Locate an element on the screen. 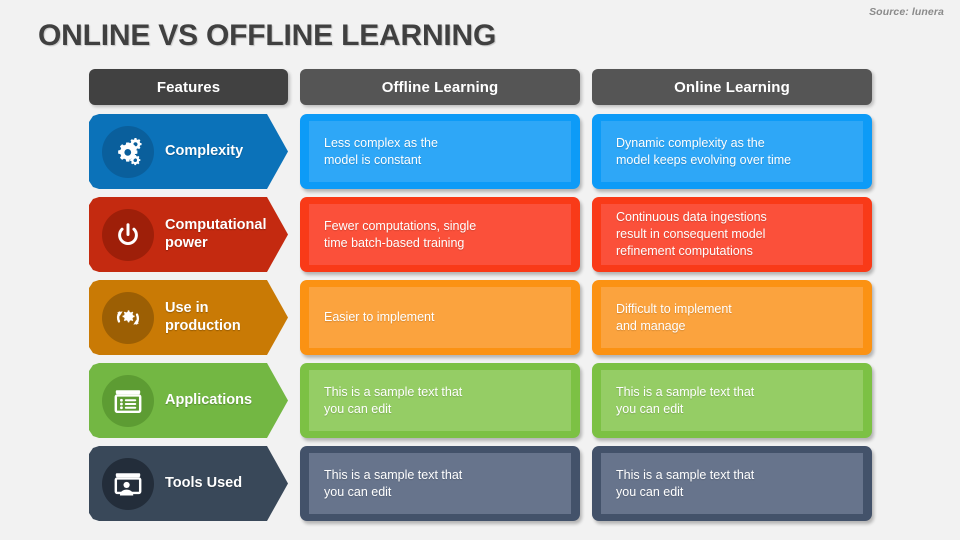  feature-label: Tools Used is located at coordinates (204, 482).